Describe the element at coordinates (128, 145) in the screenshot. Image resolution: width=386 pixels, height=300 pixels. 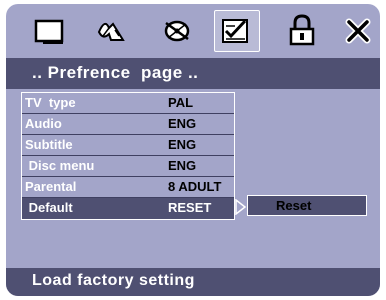
I see `menu-item-subtitle: Subtitle ENG` at that location.